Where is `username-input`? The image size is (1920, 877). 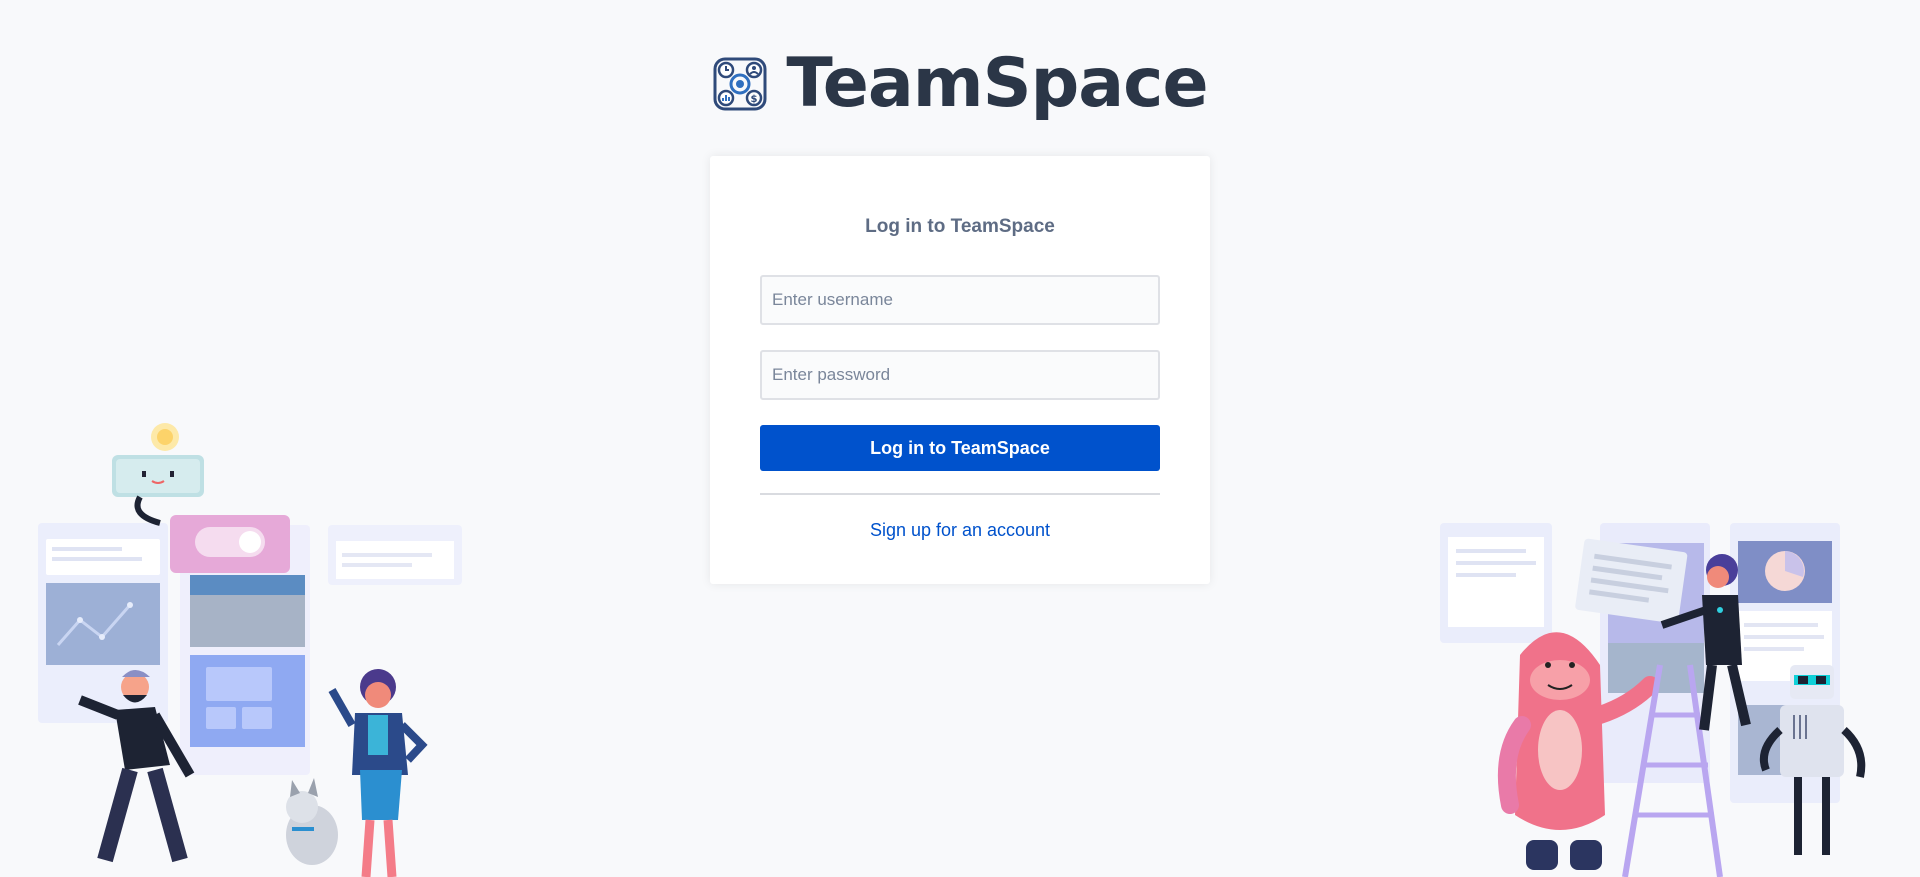 username-input is located at coordinates (960, 300).